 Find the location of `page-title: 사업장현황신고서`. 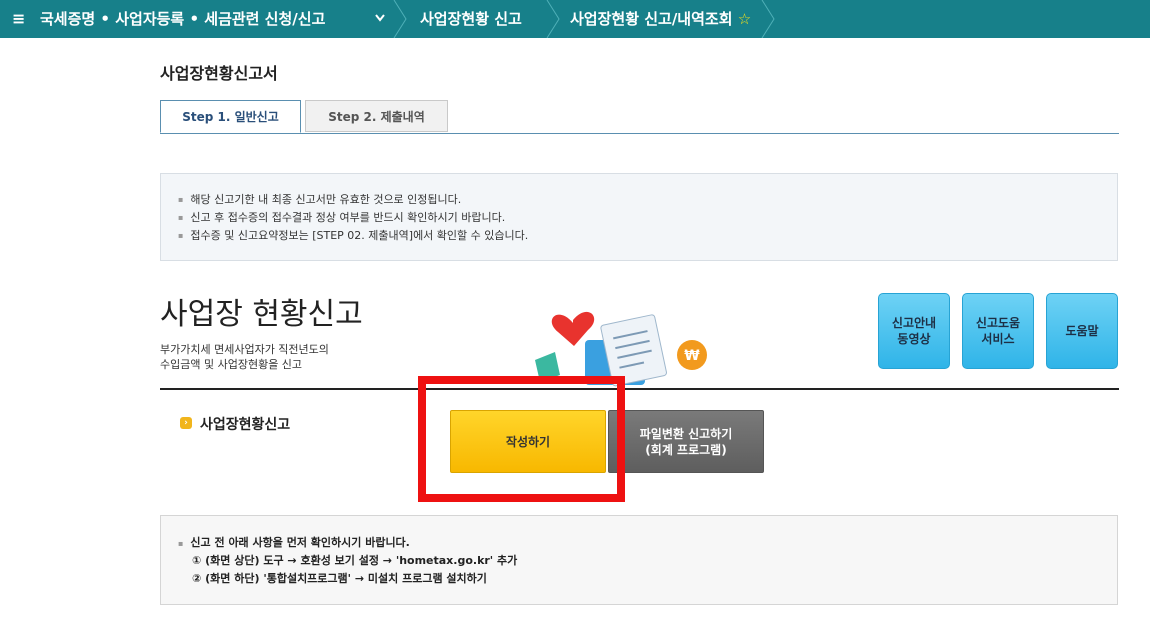

page-title: 사업장현황신고서 is located at coordinates (219, 73).